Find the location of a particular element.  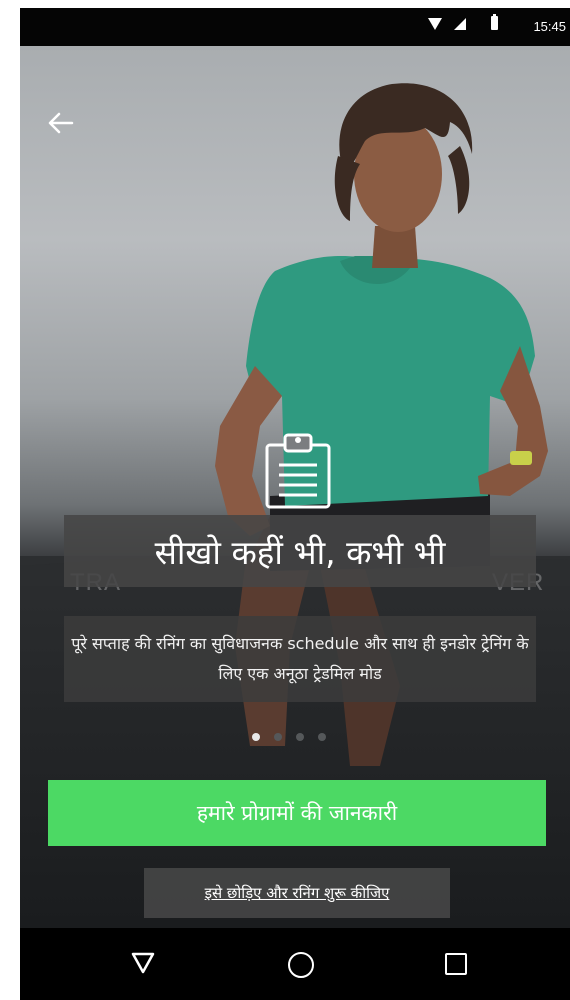

status-bar: 15:45 is located at coordinates (295, 27).